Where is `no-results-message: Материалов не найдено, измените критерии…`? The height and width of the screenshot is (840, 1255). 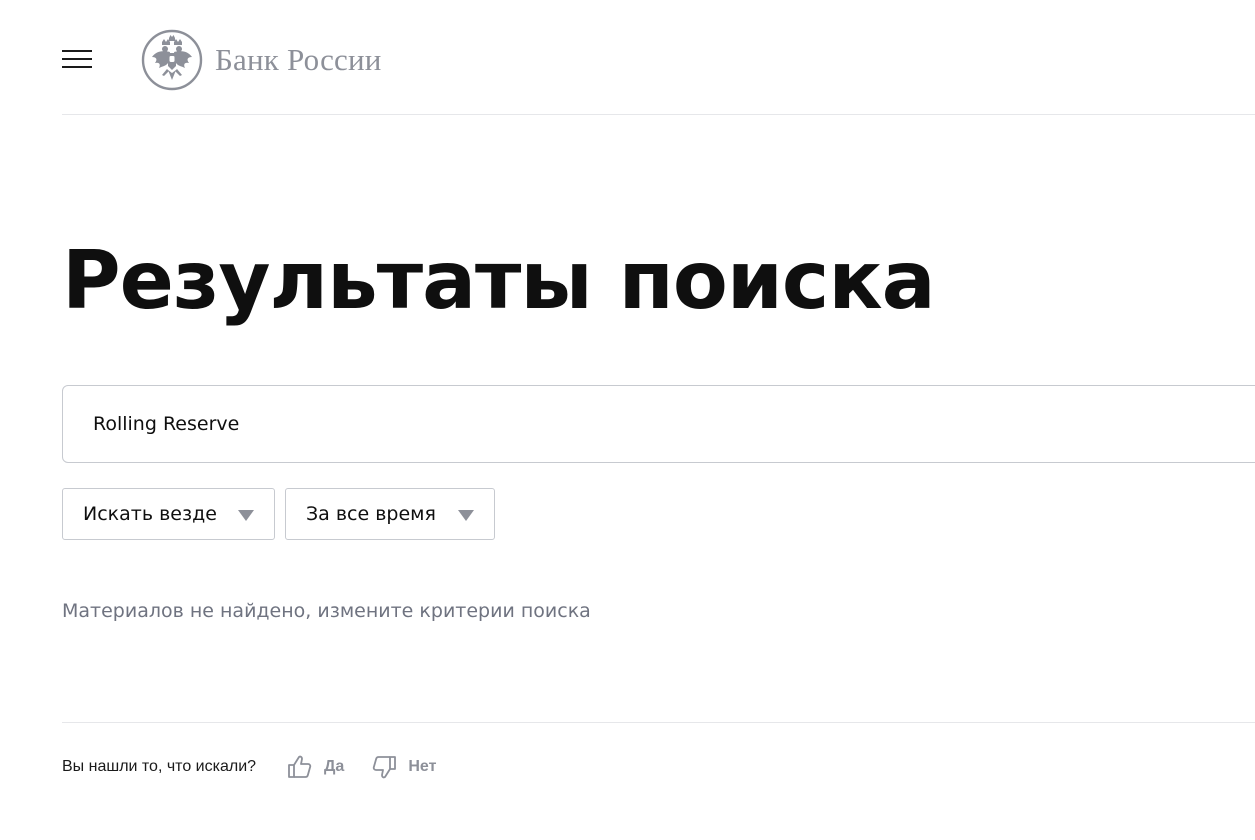
no-results-message: Материалов не найдено, измените критерии… is located at coordinates (326, 611).